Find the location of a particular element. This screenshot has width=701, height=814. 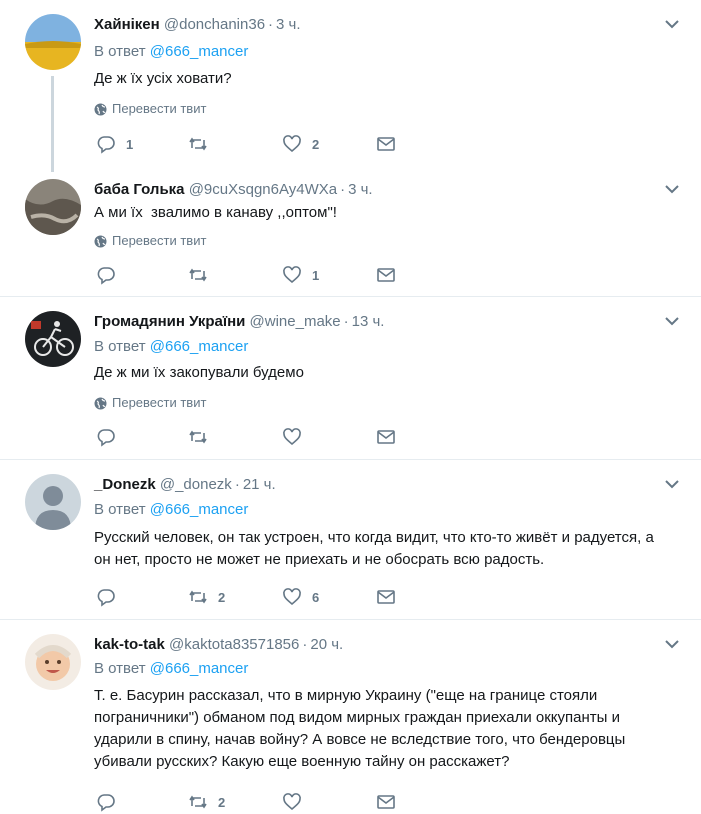

tweet-text: Де ж їх усіх ховати? is located at coordinates (163, 78).